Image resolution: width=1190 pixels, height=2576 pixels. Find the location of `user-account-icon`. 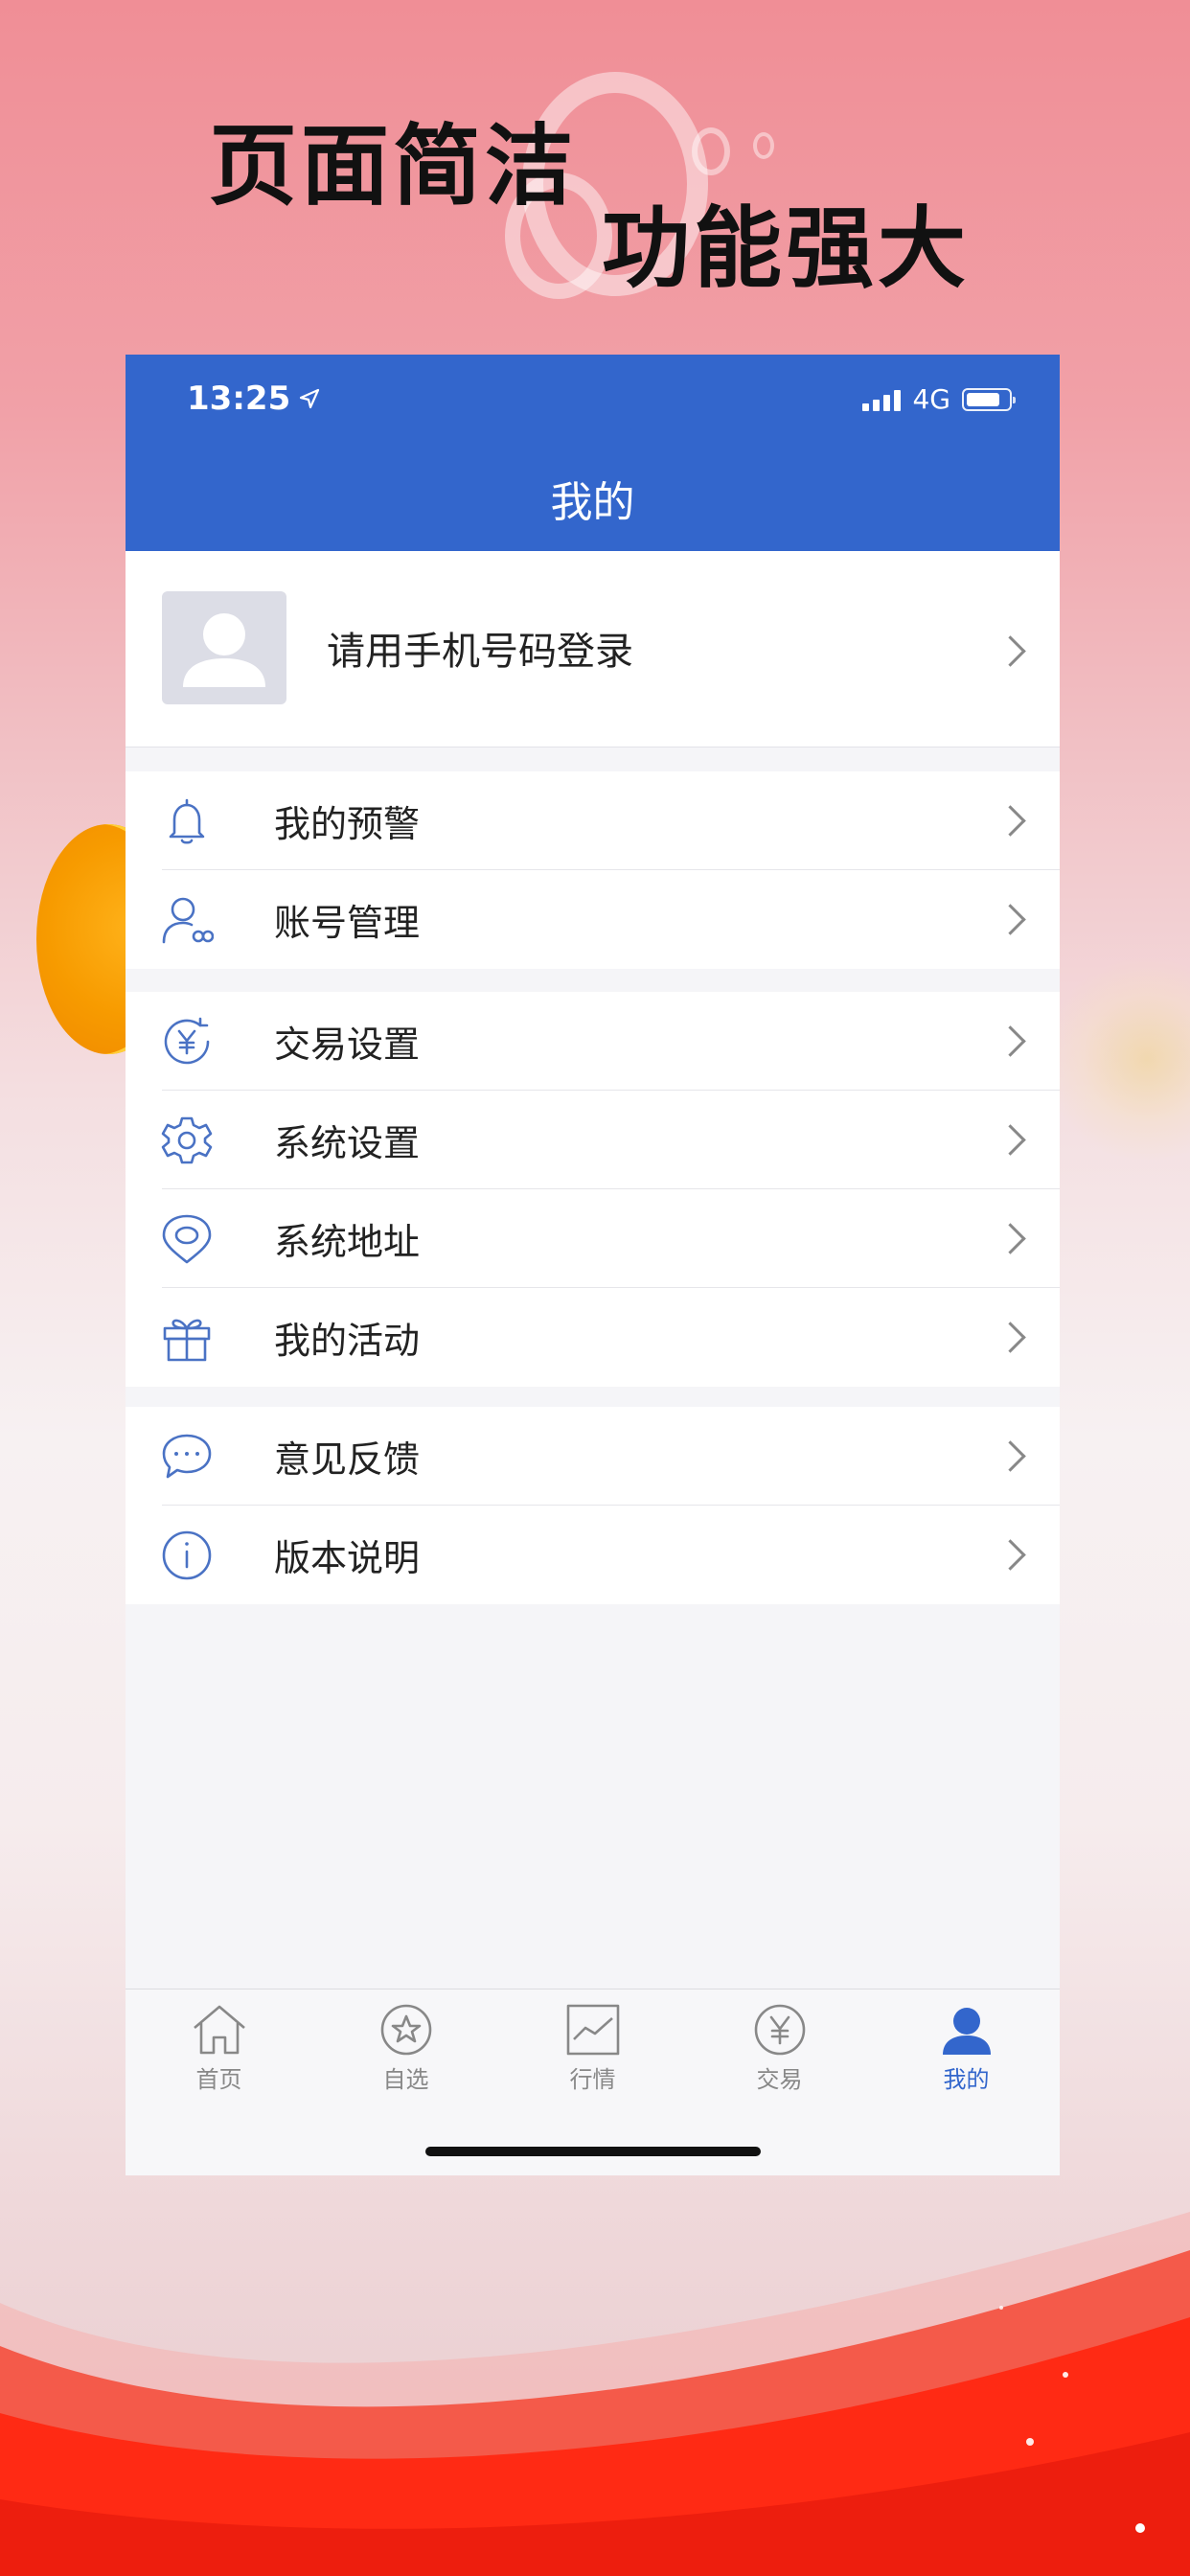

user-account-icon is located at coordinates (187, 920).